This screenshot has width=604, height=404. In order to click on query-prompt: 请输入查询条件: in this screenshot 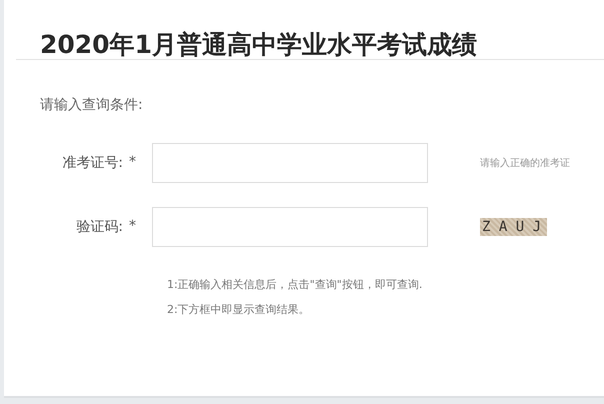, I will do `click(91, 105)`.